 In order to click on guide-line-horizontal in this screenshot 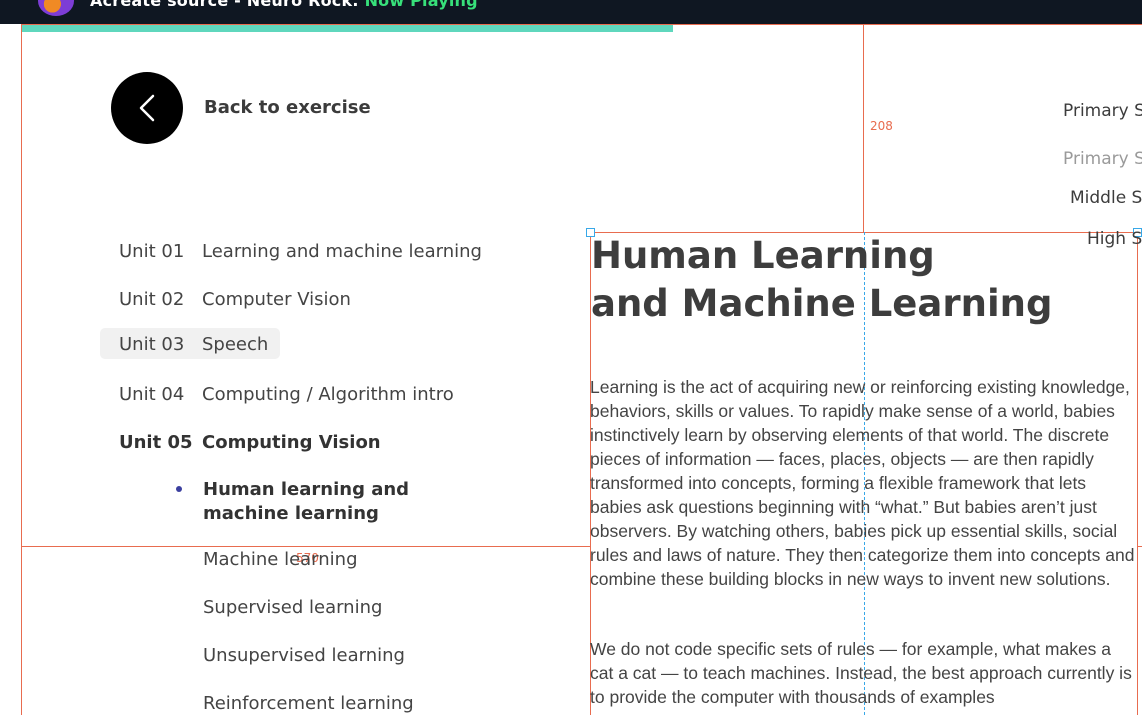, I will do `click(305, 546)`.